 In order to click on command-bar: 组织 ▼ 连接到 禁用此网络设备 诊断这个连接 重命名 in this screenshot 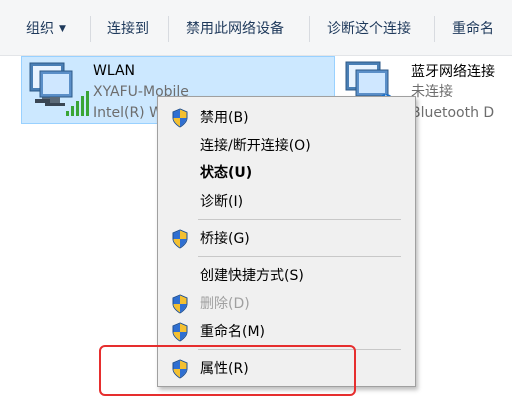, I will do `click(256, 28)`.